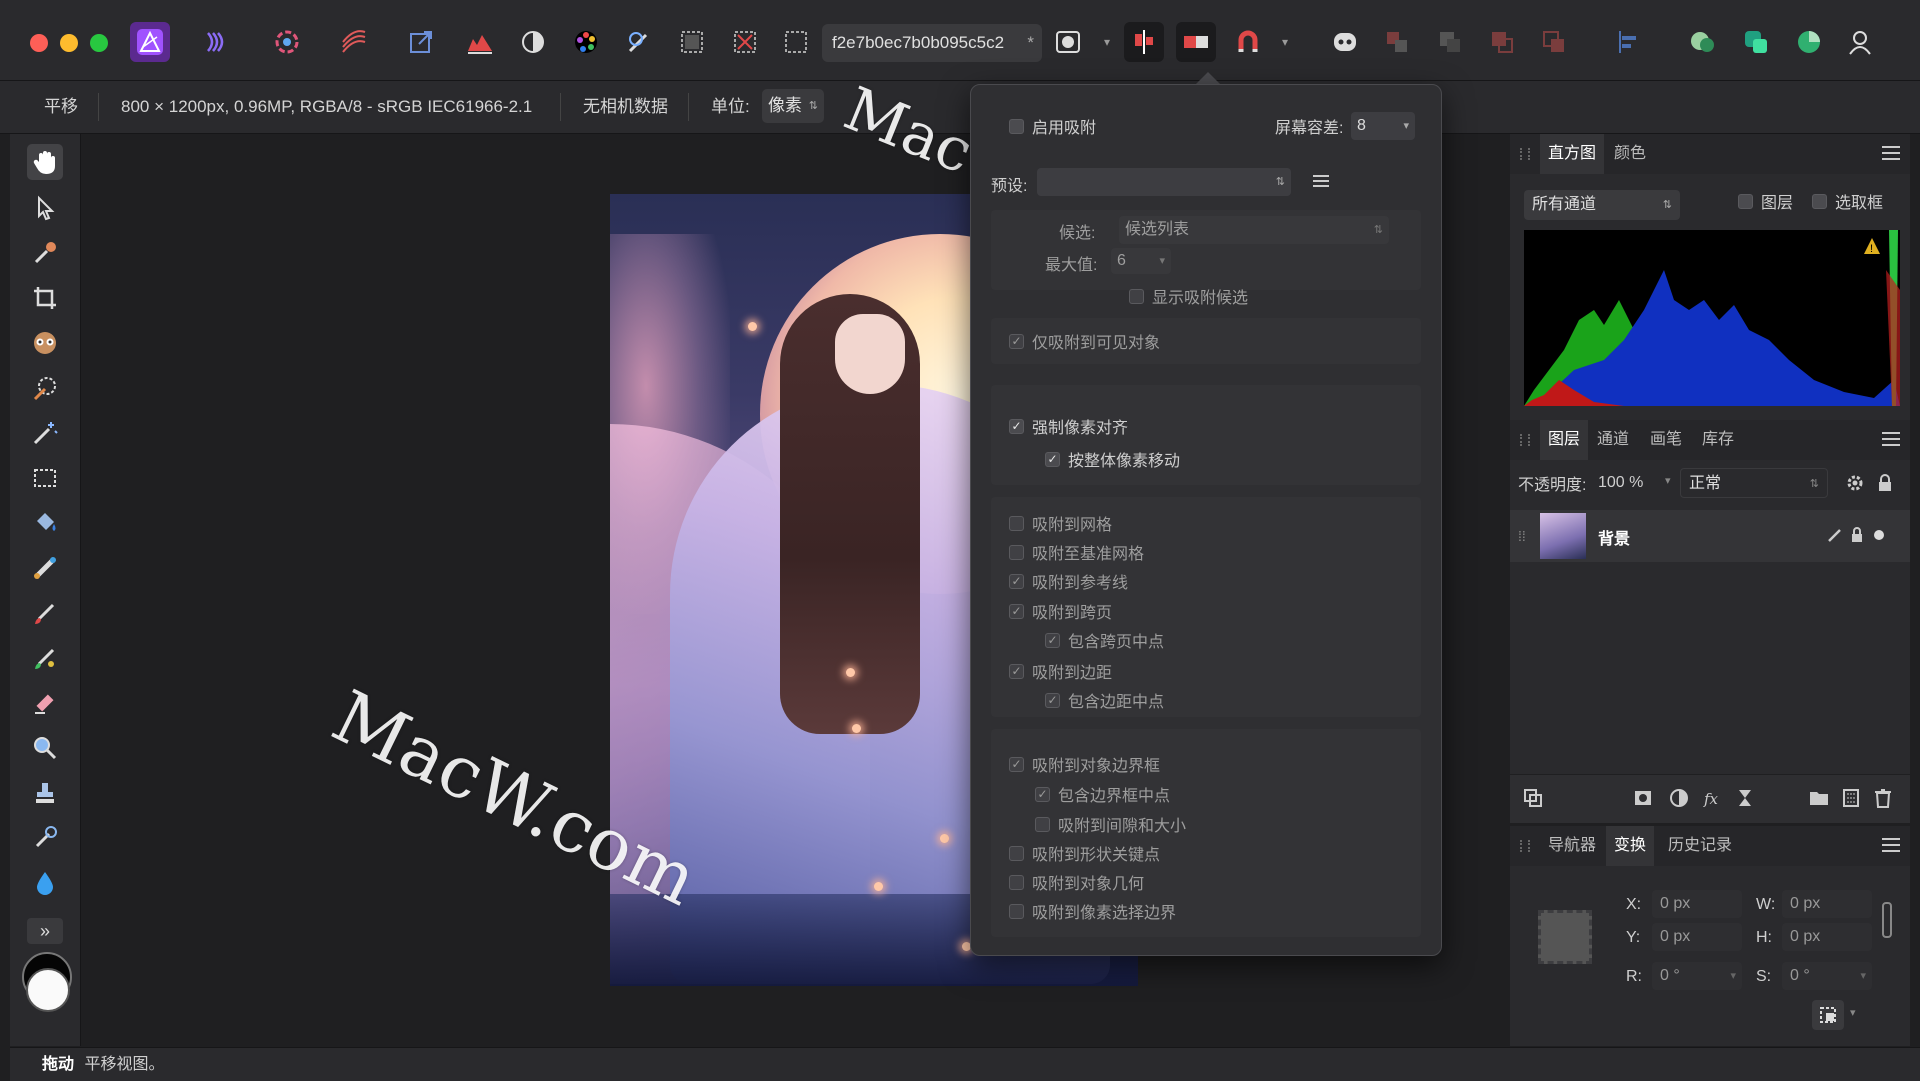  What do you see at coordinates (639, 42) in the screenshot?
I see `auto-white-balance-icon` at bounding box center [639, 42].